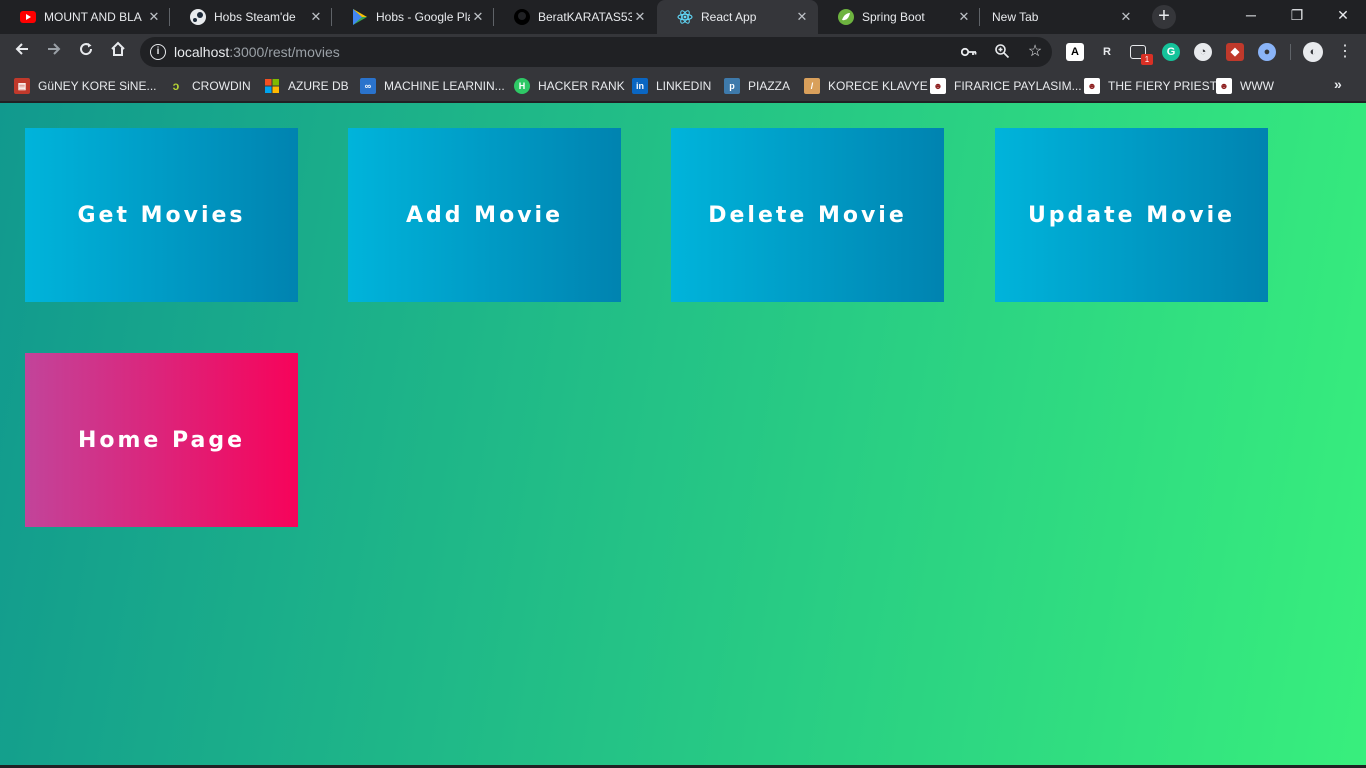 The height and width of the screenshot is (768, 1366). Describe the element at coordinates (1257, 86) in the screenshot. I see `bookmark-label: WWW` at that location.